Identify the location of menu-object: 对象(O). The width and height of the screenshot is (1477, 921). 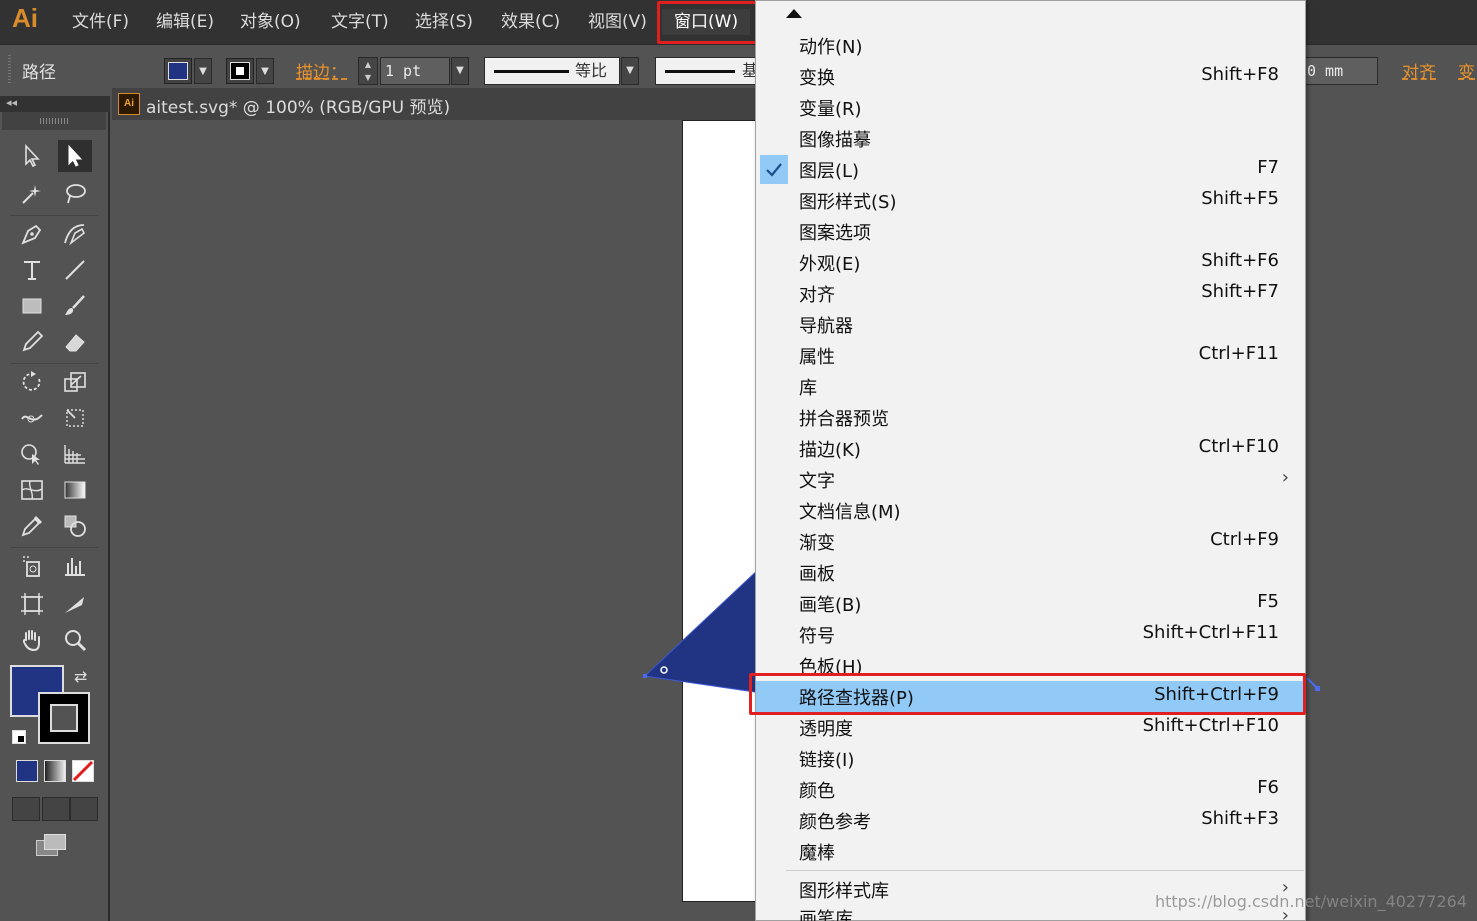
(270, 22).